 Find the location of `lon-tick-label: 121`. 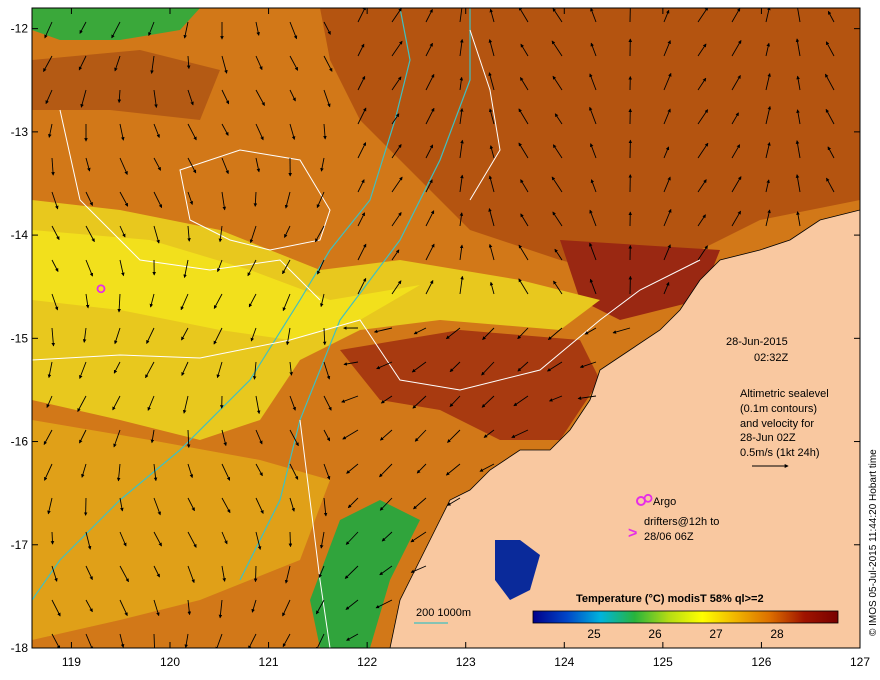

lon-tick-label: 121 is located at coordinates (269, 662).